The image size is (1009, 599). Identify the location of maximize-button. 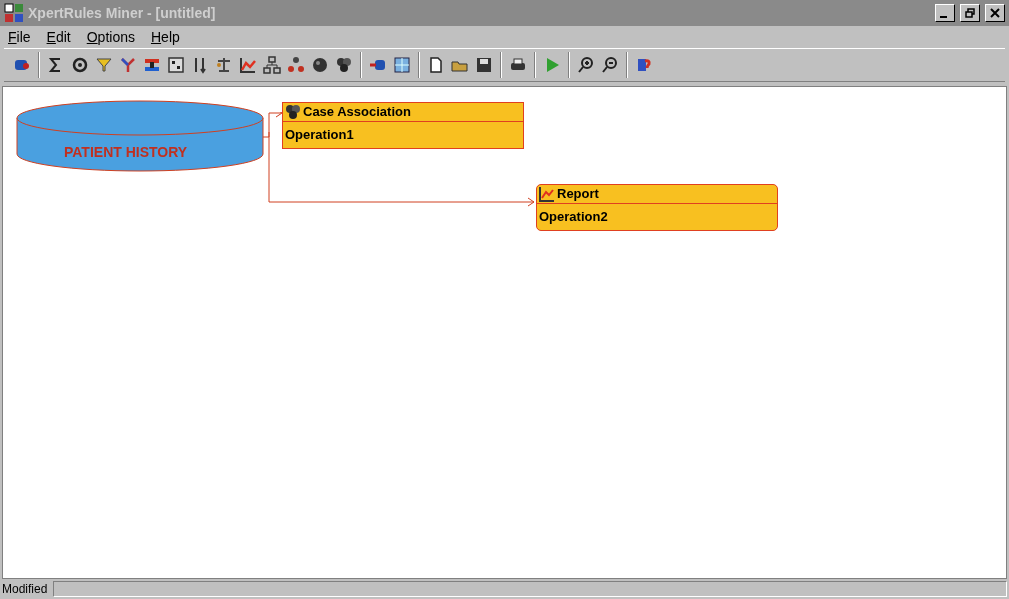
(970, 13).